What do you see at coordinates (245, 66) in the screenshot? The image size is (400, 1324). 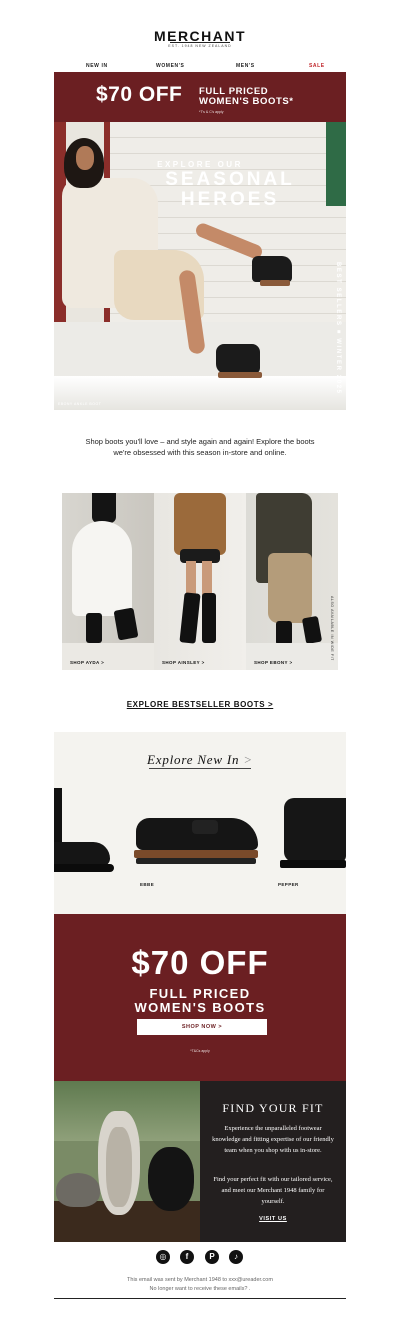 I see `nav-mens: MEN'S` at bounding box center [245, 66].